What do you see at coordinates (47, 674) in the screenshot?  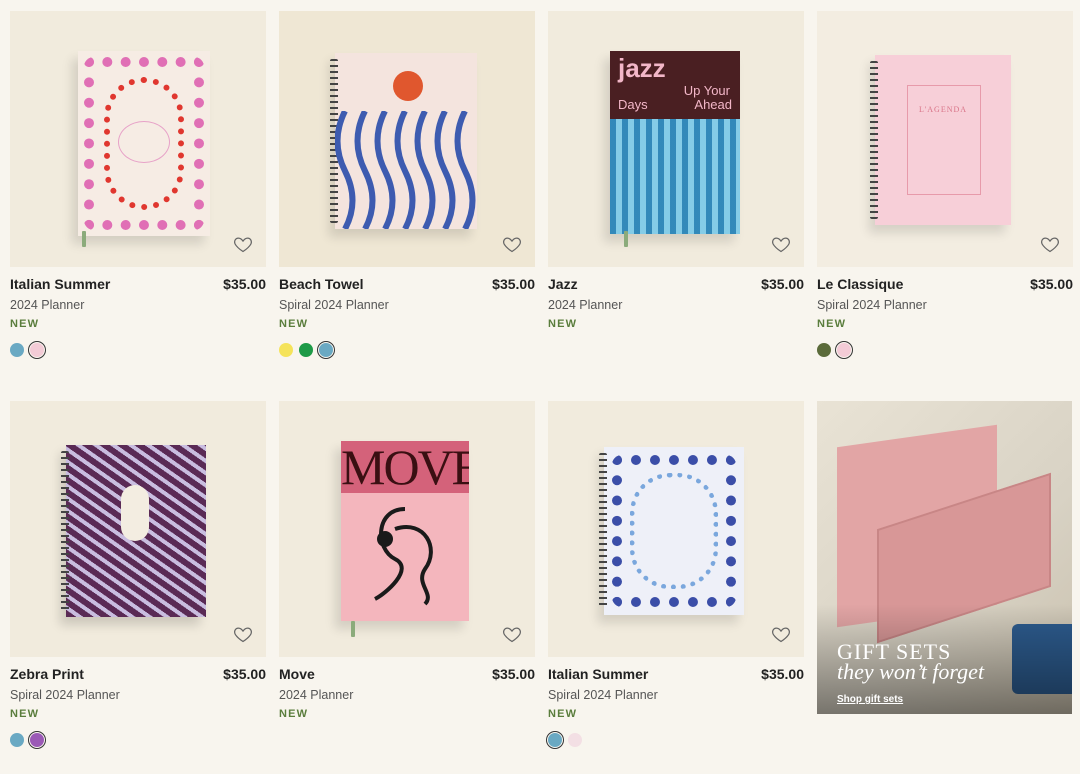 I see `product-name: Zebra Print` at bounding box center [47, 674].